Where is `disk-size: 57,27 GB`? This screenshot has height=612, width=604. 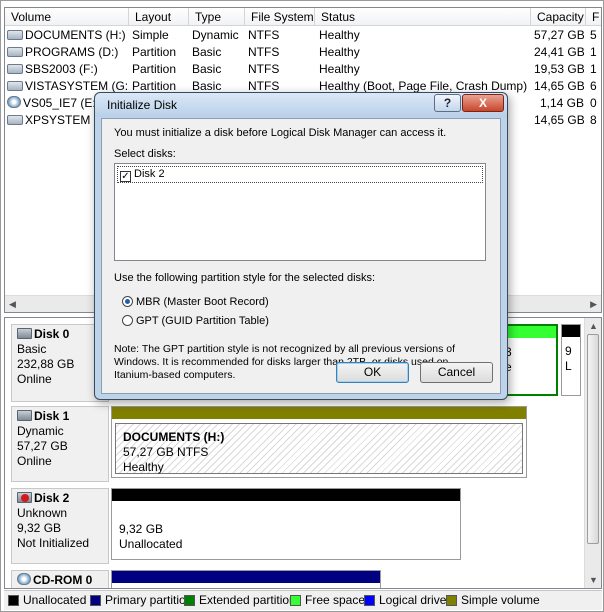
disk-size: 57,27 GB is located at coordinates (42, 446).